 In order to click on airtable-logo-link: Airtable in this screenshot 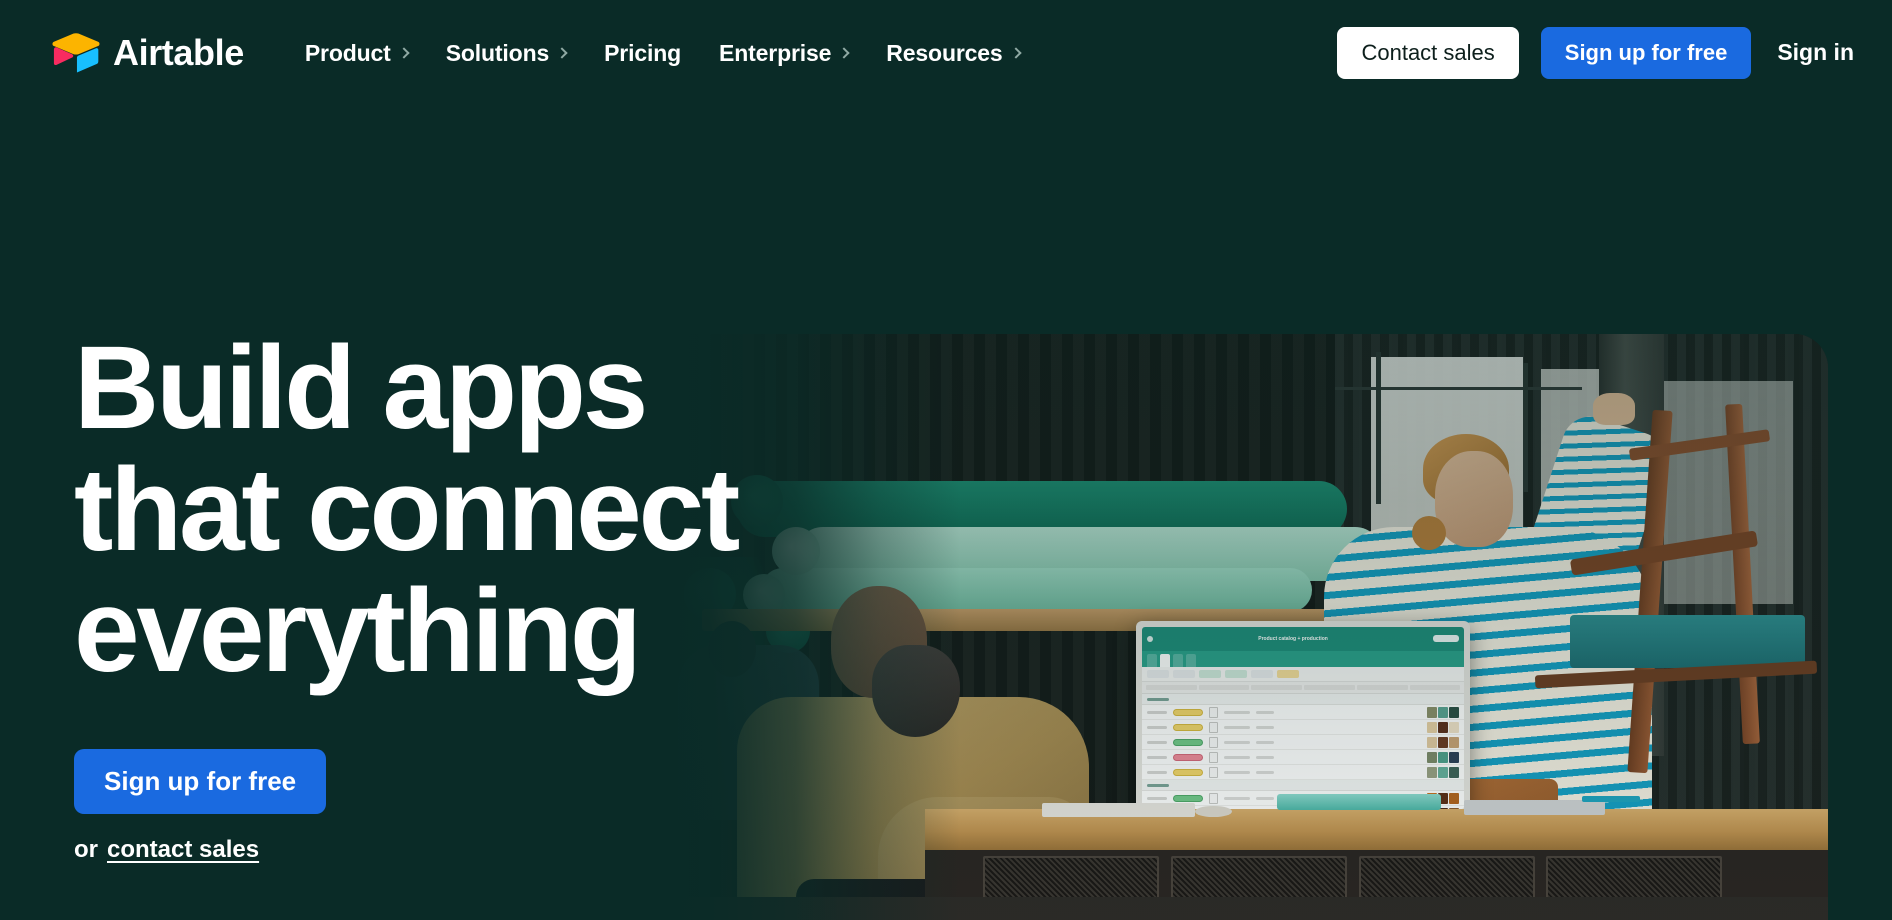, I will do `click(148, 53)`.